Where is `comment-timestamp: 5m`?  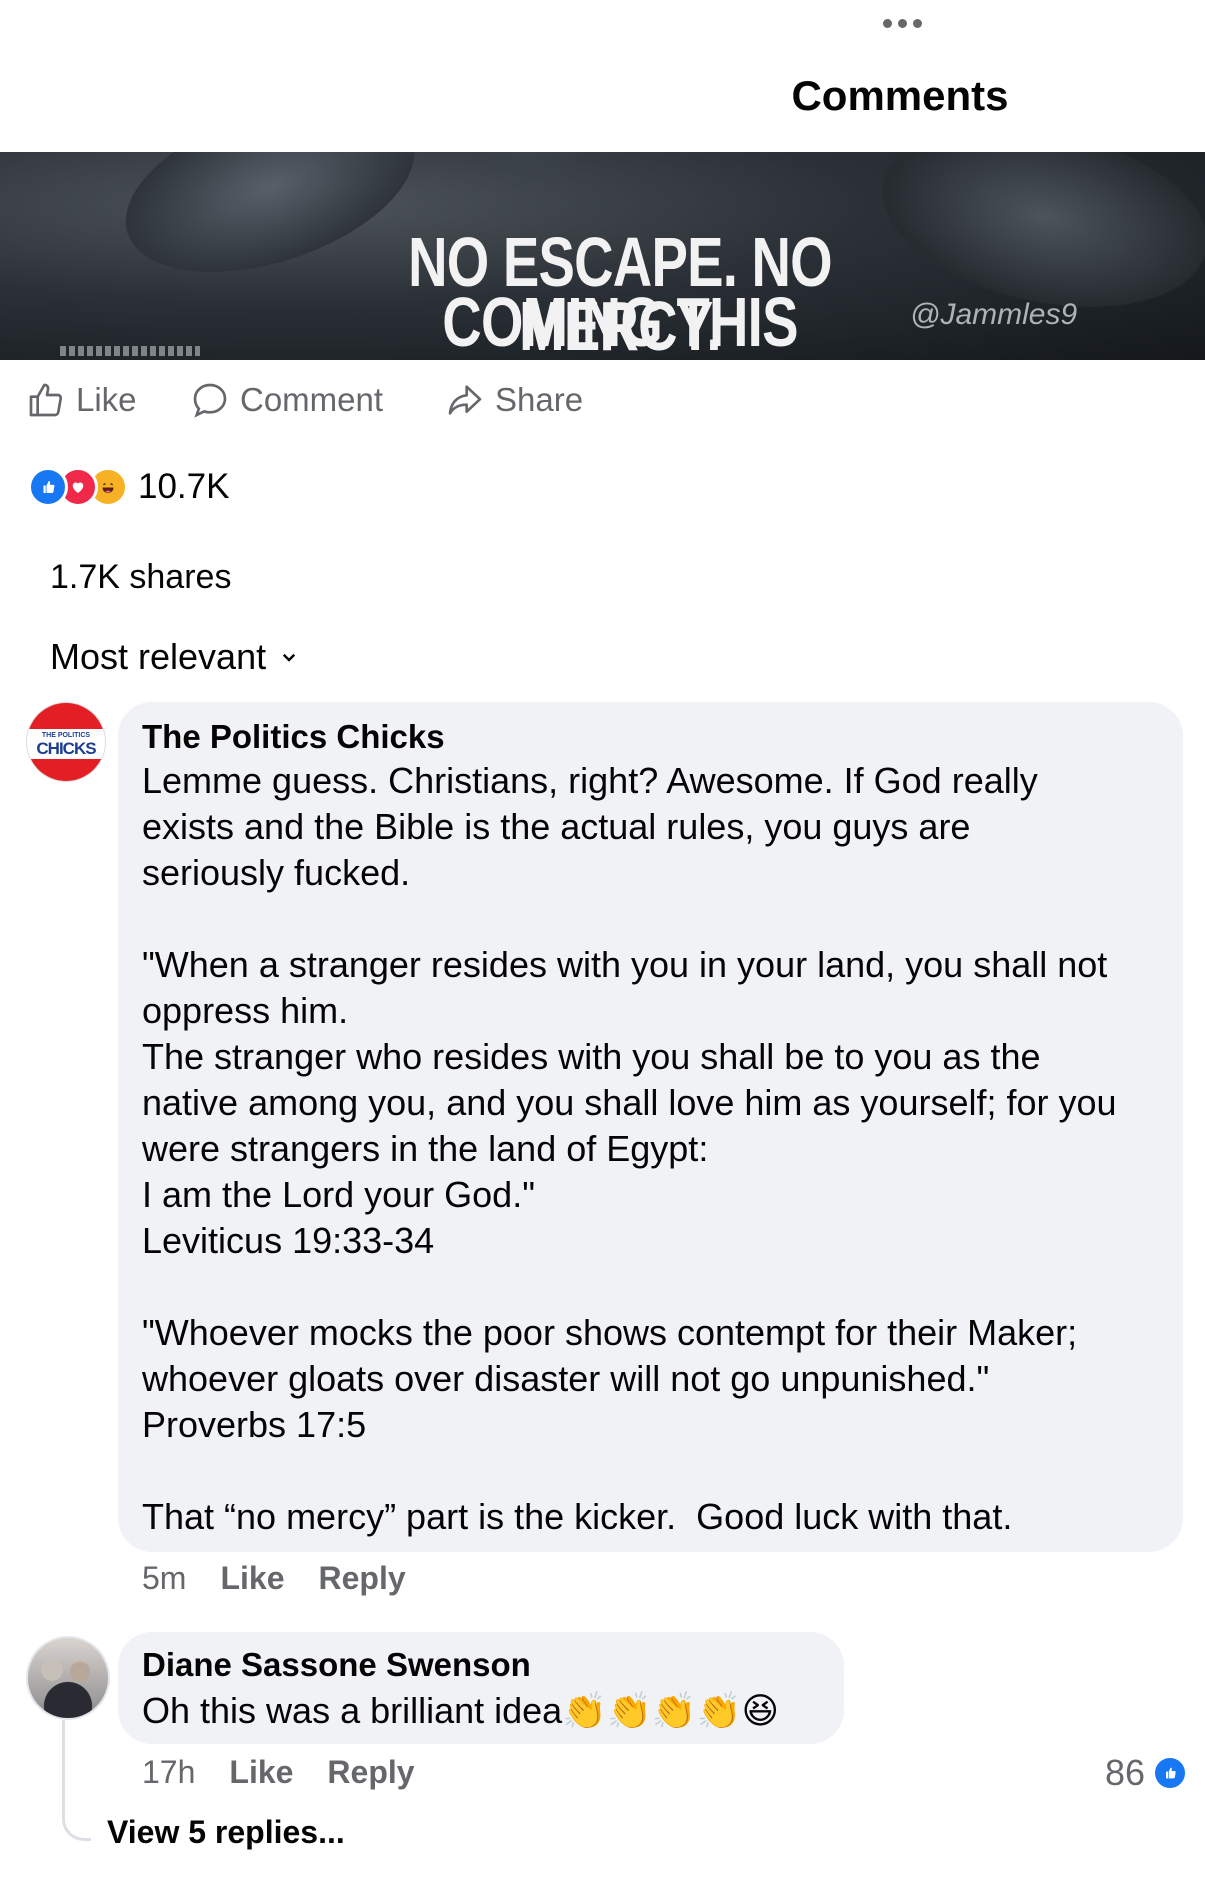
comment-timestamp: 5m is located at coordinates (164, 1578).